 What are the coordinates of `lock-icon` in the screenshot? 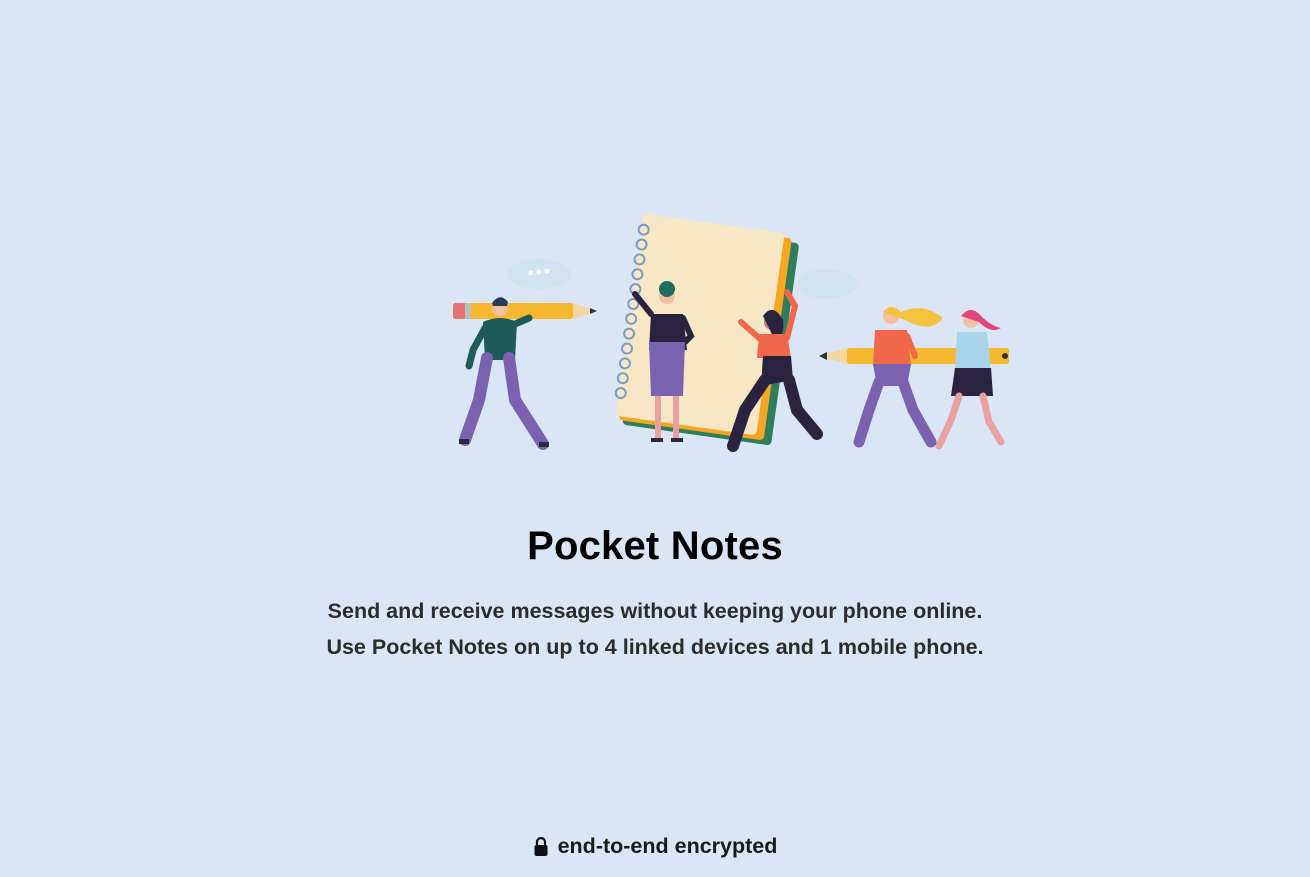 It's located at (541, 847).